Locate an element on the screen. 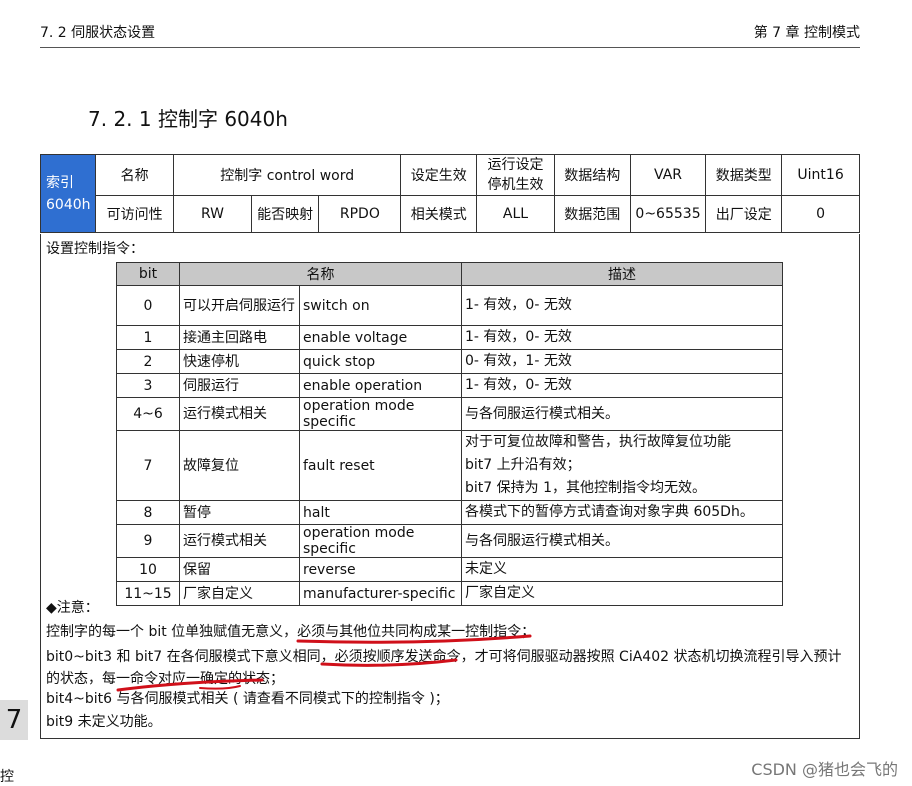  note-line-3: bit4~bit6 与各伺服模式相关 ( 请查看不同模式下的控制指令 )； is located at coordinates (247, 699).